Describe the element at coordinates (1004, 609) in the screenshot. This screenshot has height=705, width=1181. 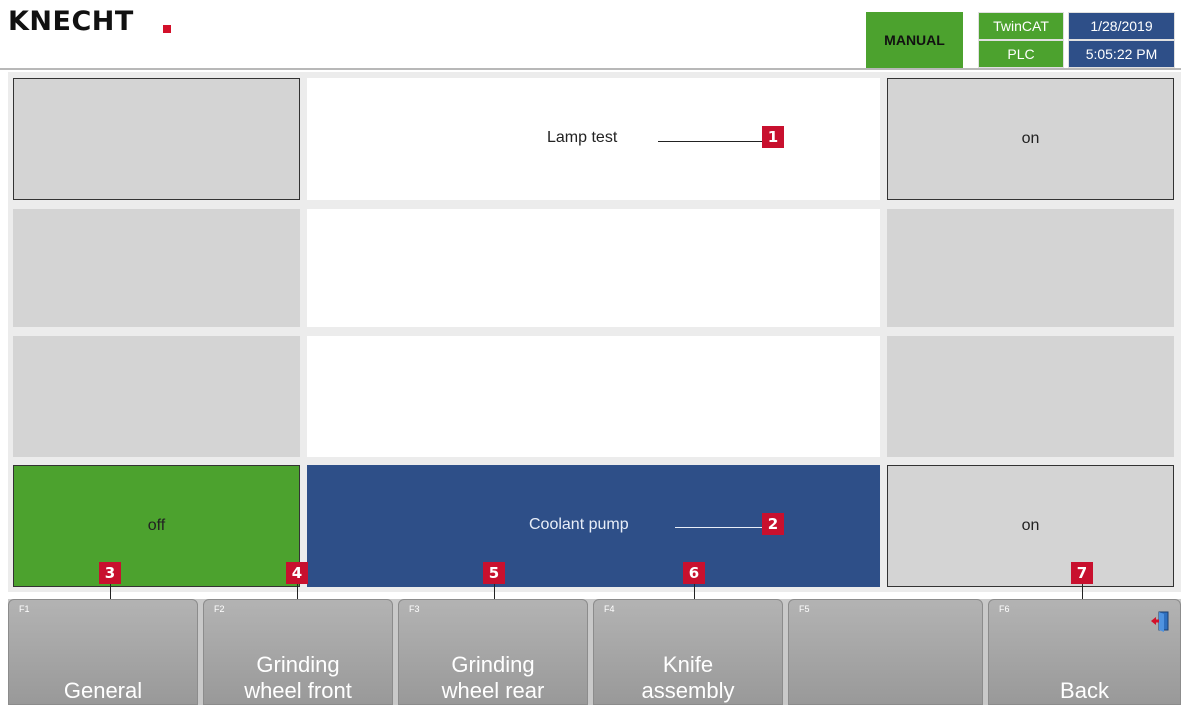
I see `f6-key-number: F6` at that location.